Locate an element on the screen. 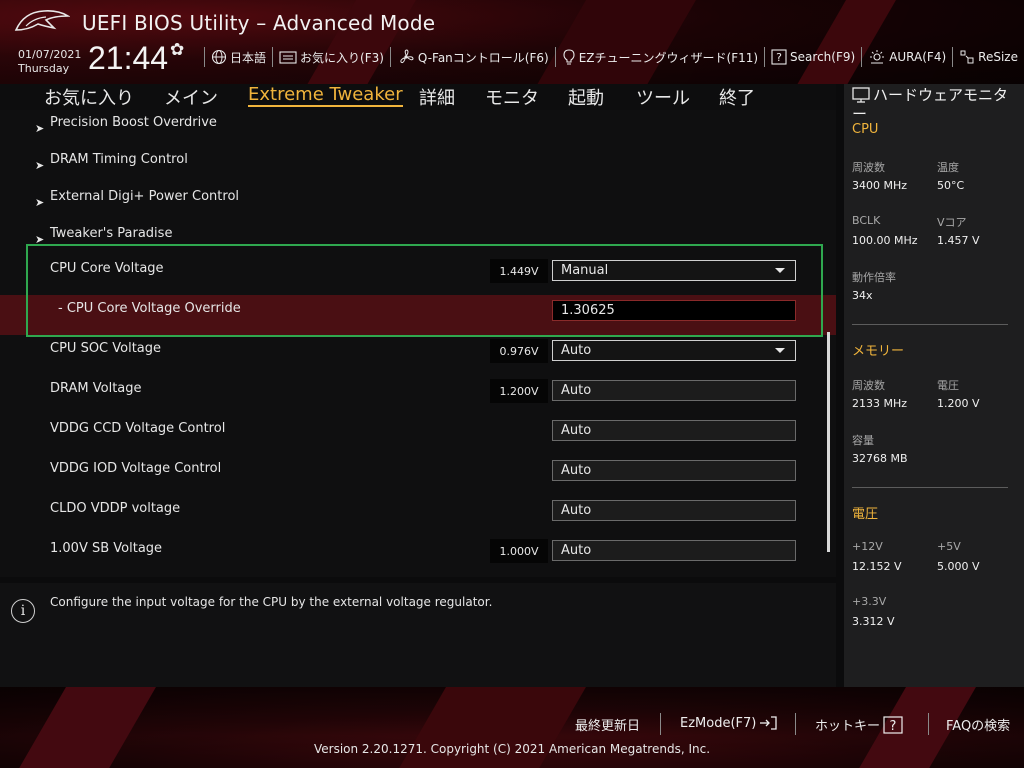 This screenshot has height=768, width=1024. settings-scrollbar is located at coordinates (828, 442).